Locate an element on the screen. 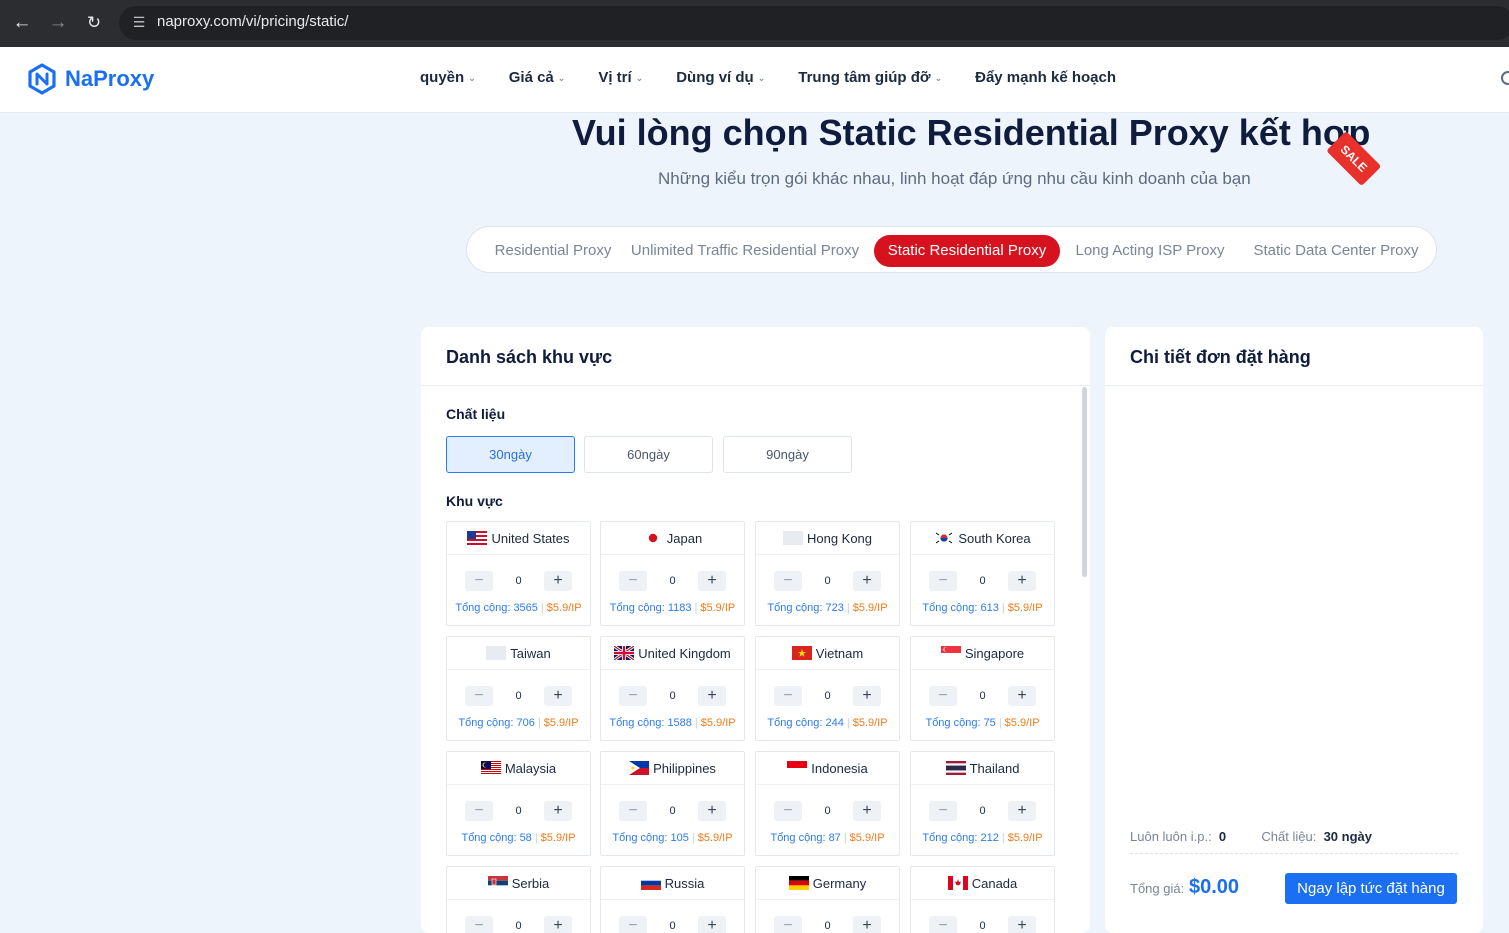 Image resolution: width=1509 pixels, height=933 pixels. back-icon: ← is located at coordinates (22, 23).